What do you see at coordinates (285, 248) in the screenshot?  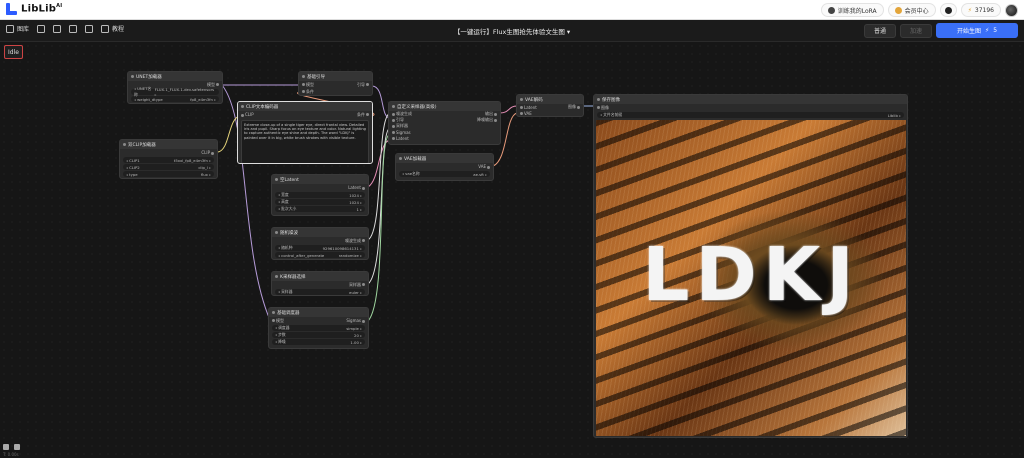 I see `widget-label: 随机种` at bounding box center [285, 248].